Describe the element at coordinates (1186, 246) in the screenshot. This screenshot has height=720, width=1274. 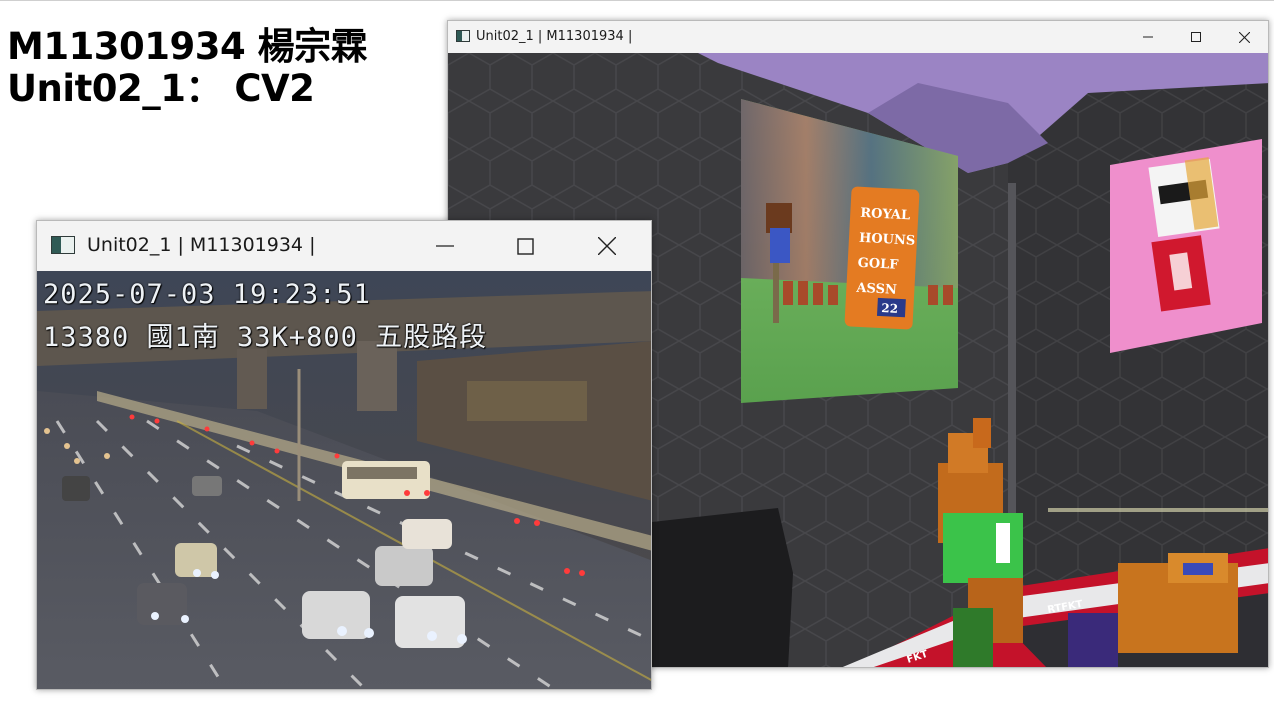
I see `pink-nft-poster` at that location.